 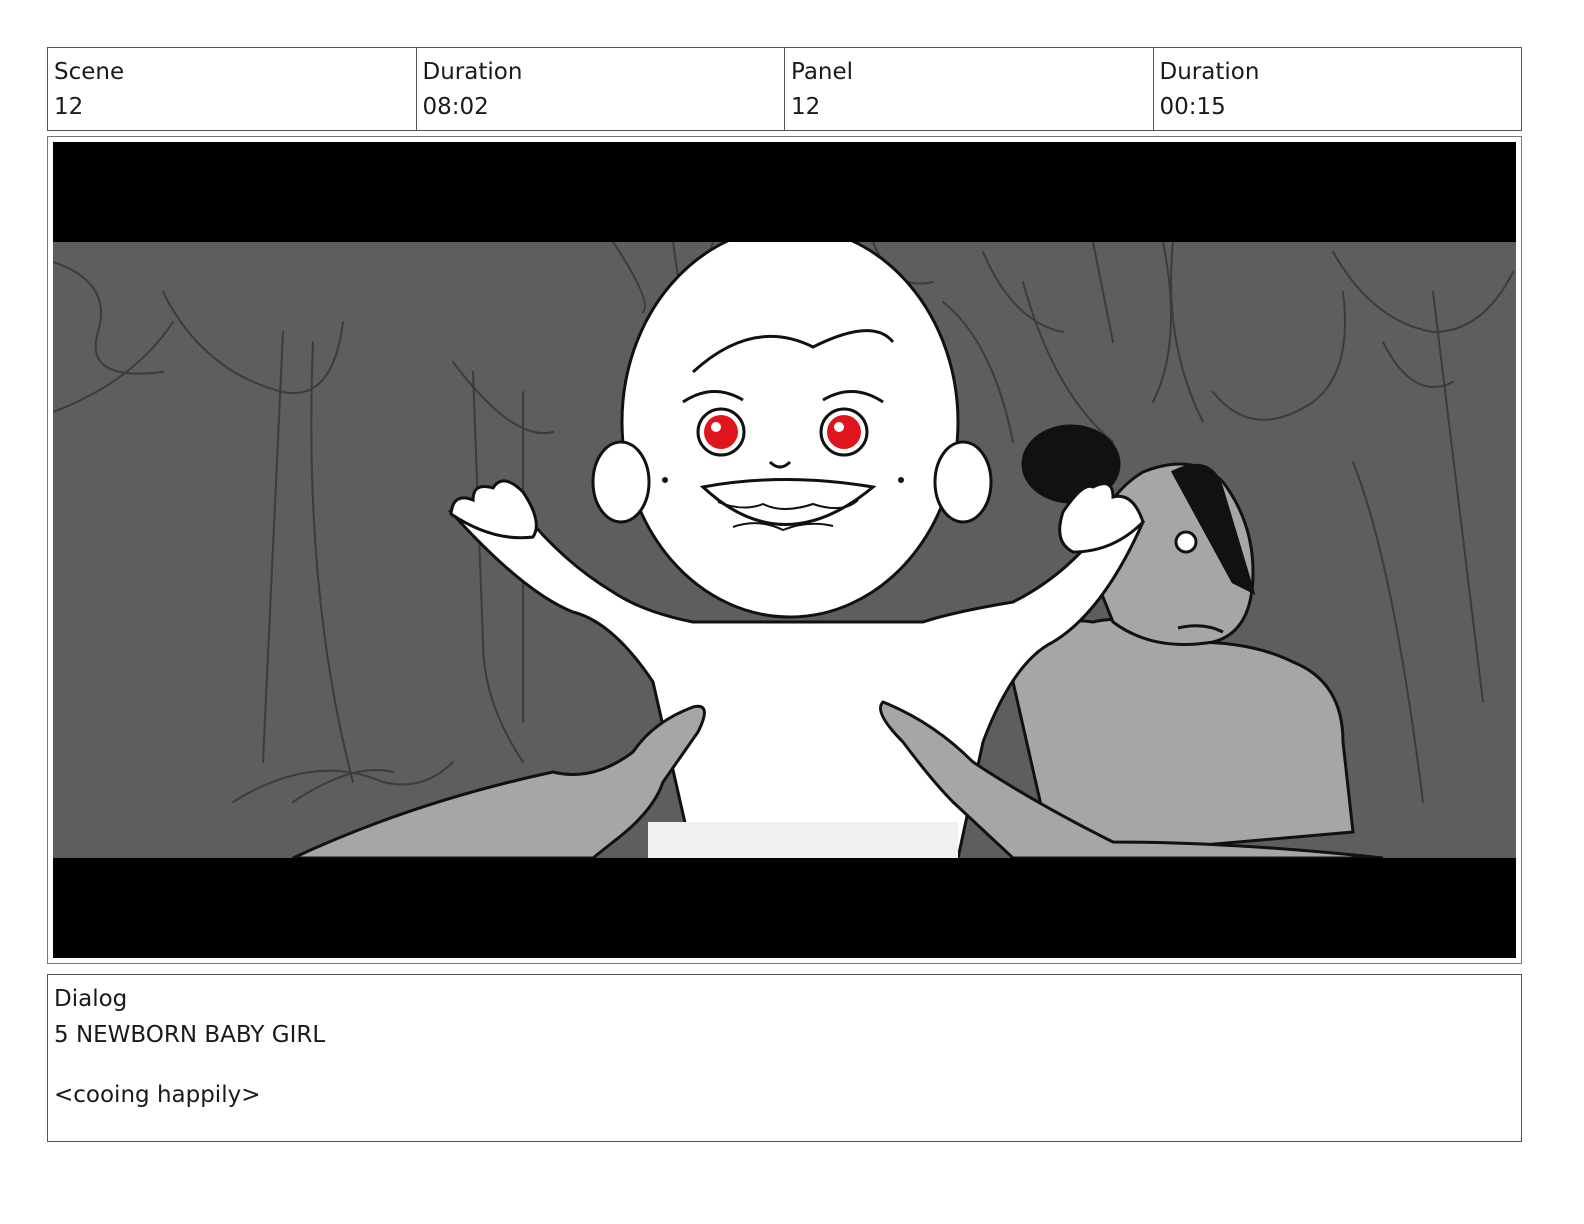 What do you see at coordinates (190, 1035) in the screenshot?
I see `dialog-speaker: 5 NEWBORN BABY GIRL` at bounding box center [190, 1035].